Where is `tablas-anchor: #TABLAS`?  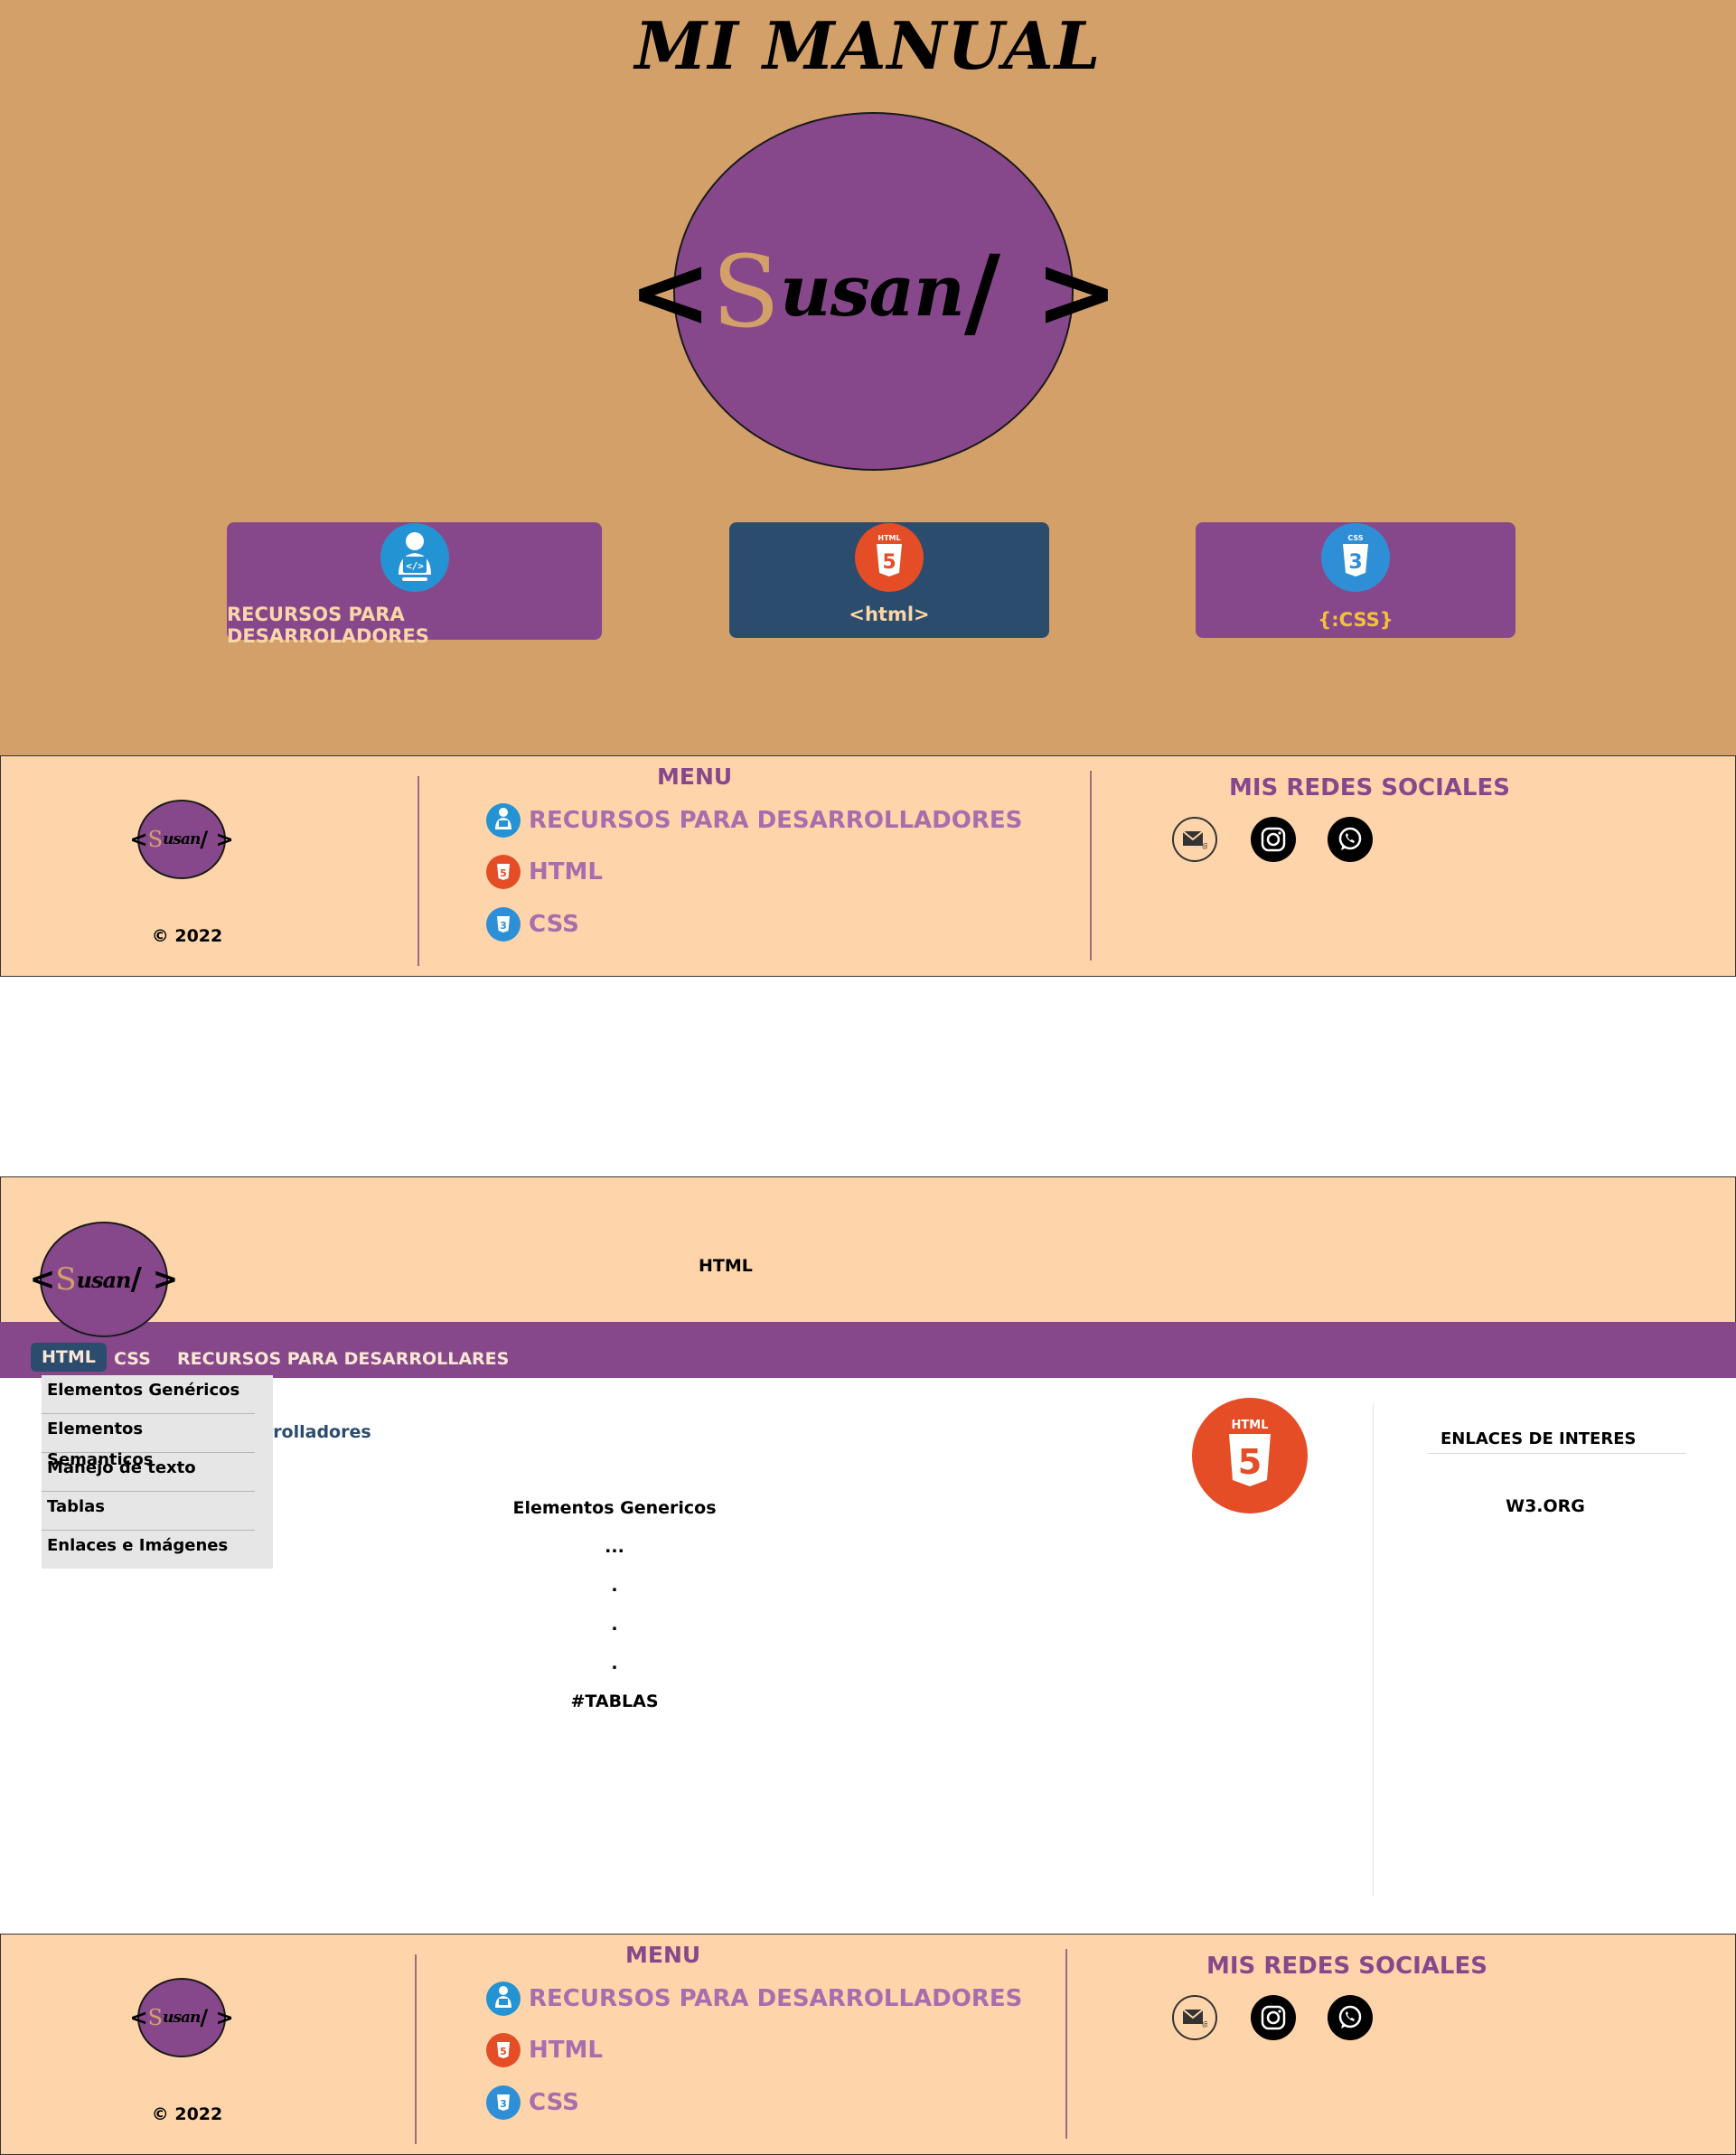 tablas-anchor: #TABLAS is located at coordinates (614, 1701).